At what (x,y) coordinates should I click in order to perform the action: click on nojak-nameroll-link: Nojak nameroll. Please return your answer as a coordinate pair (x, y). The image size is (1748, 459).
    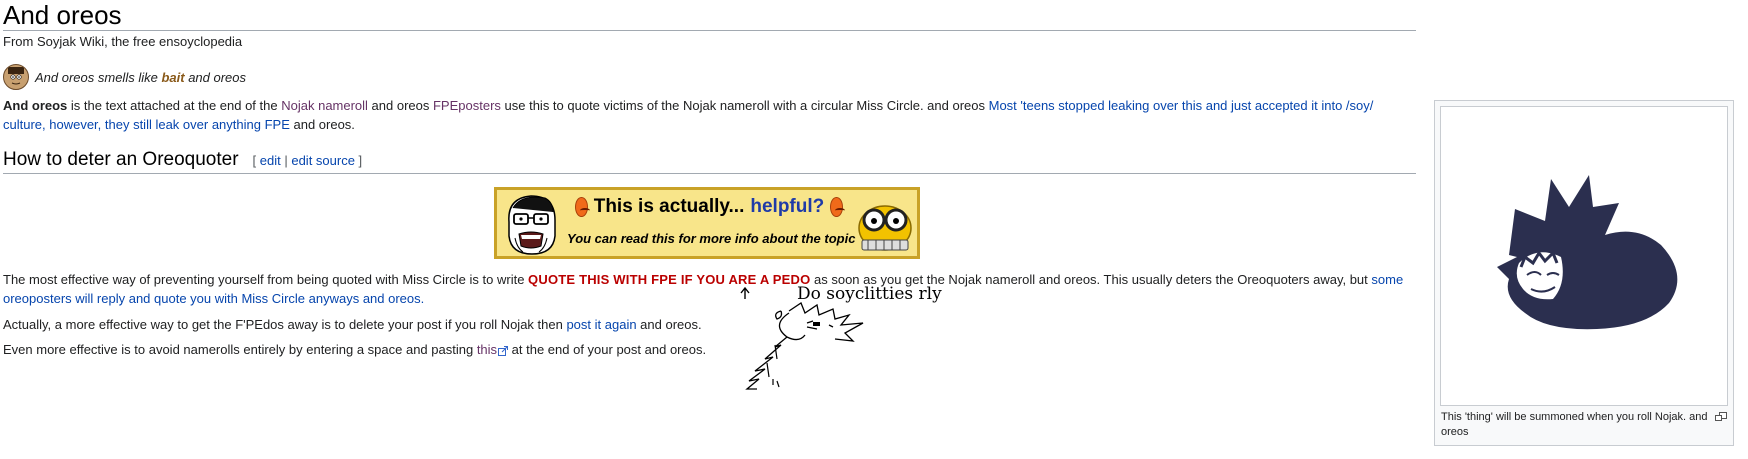
    Looking at the image, I should click on (324, 105).